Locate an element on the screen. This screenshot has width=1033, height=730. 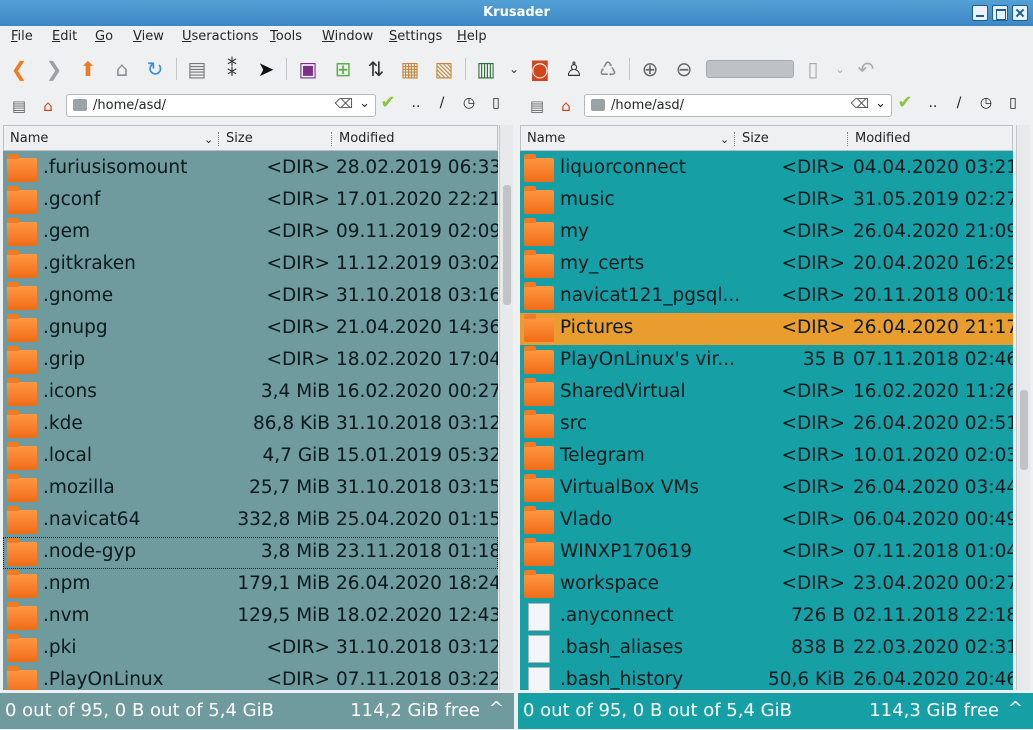
menu-tools: Tools is located at coordinates (286, 36).